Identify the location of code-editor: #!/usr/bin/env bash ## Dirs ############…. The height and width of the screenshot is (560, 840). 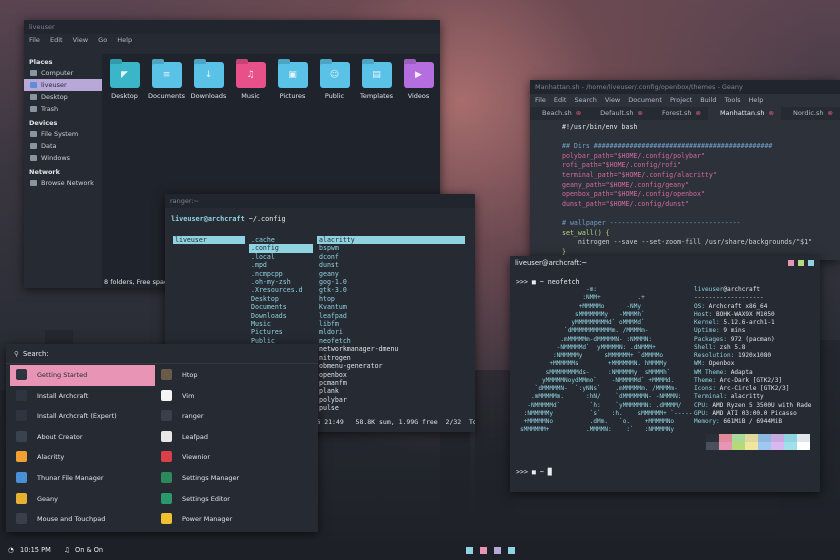
(685, 188).